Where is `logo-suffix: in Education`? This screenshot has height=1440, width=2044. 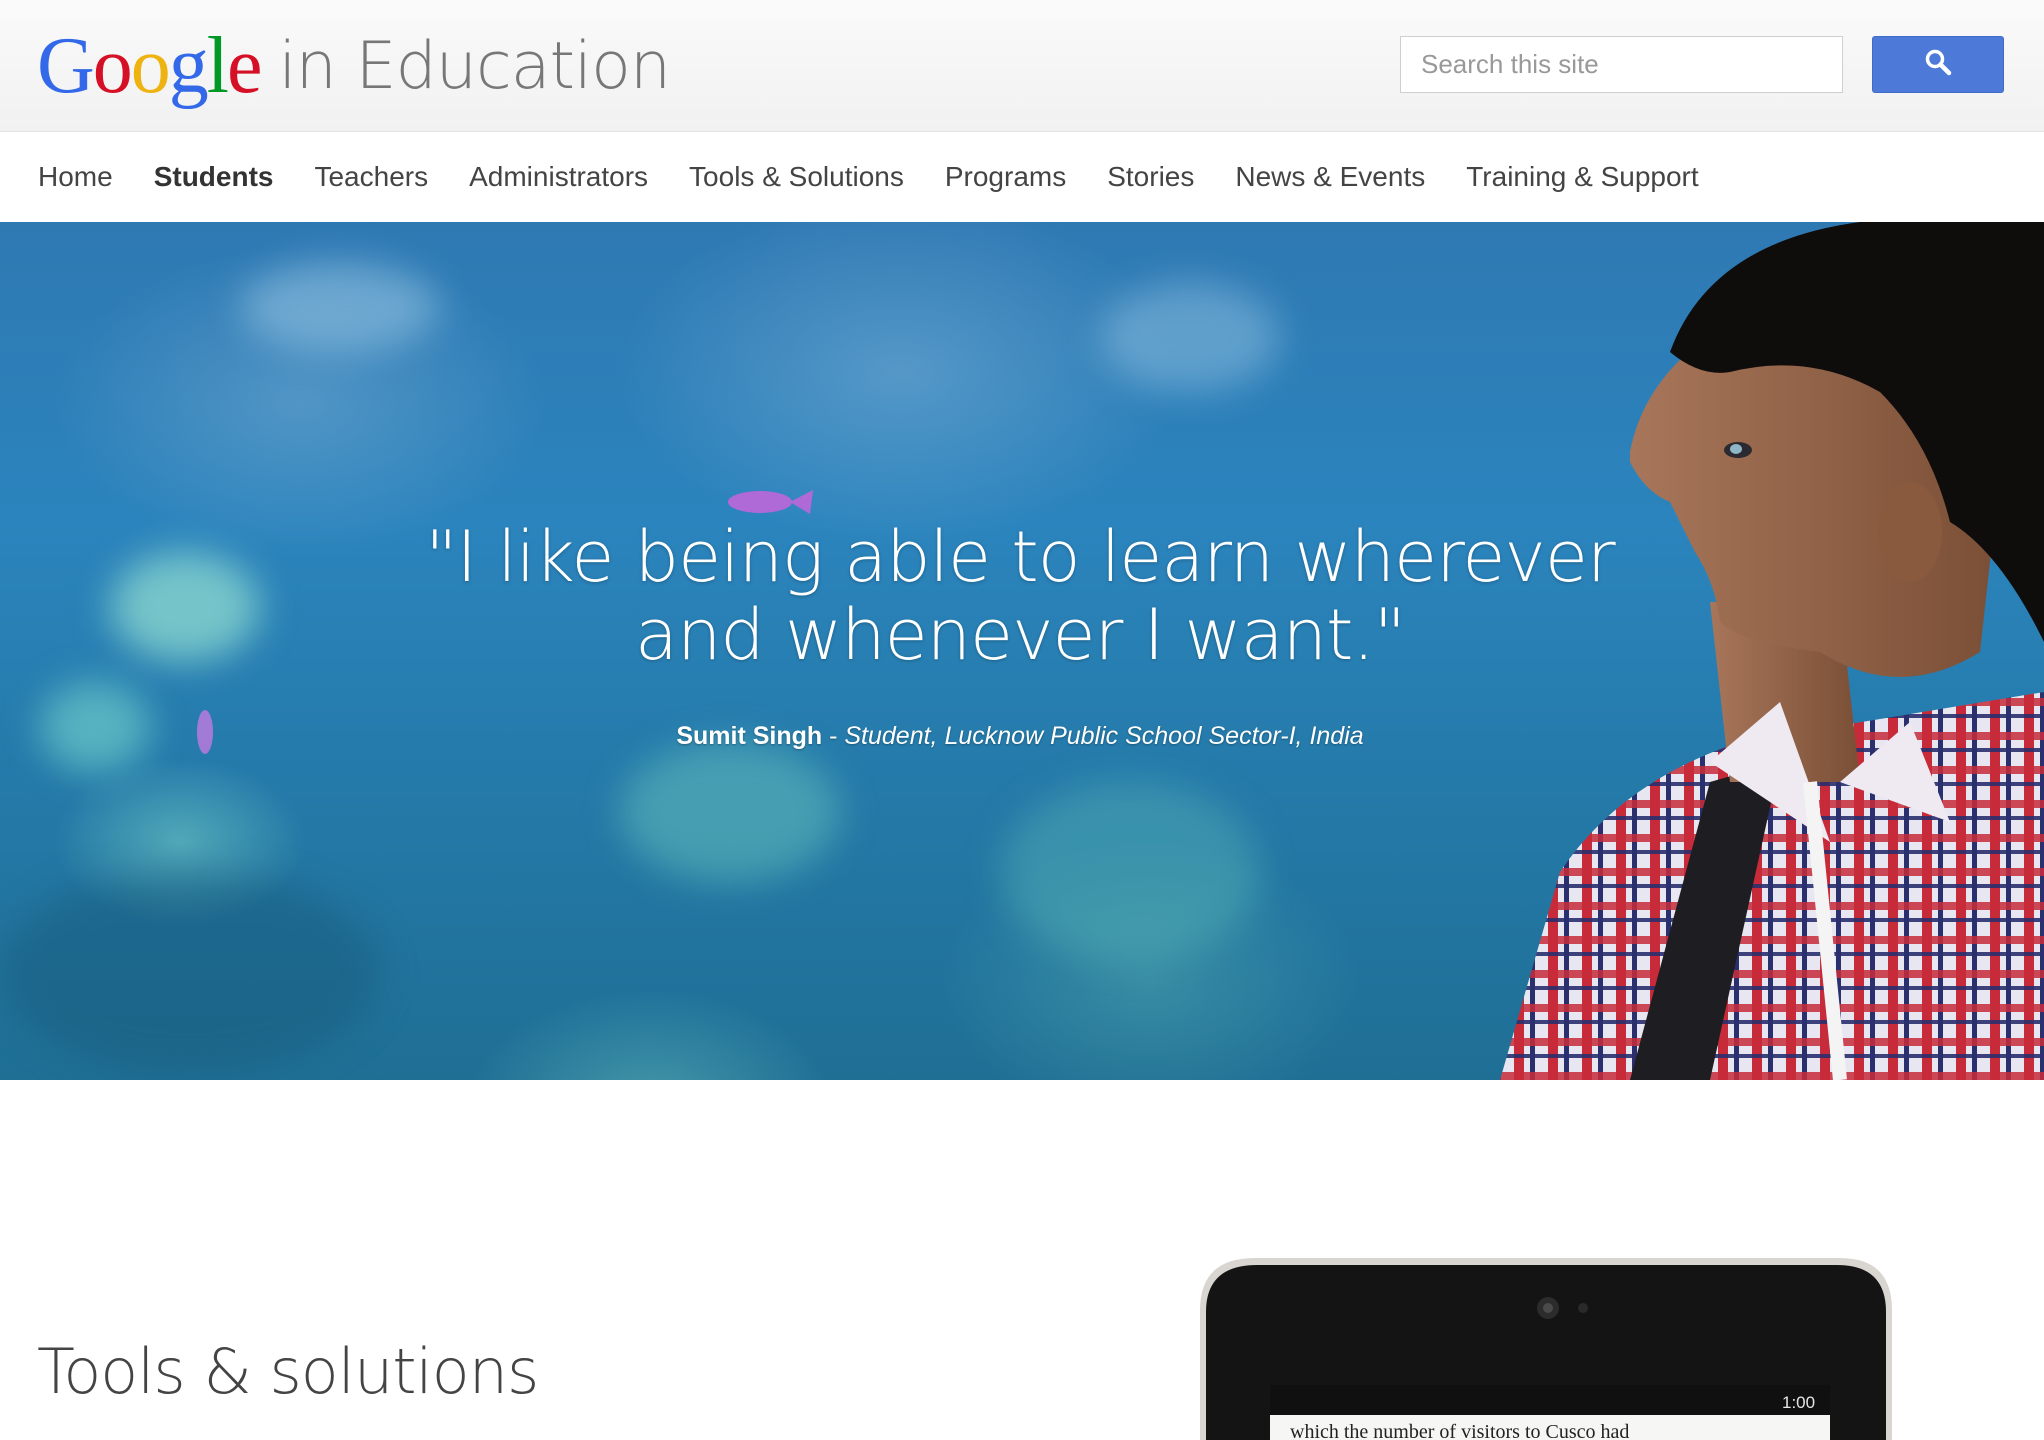
logo-suffix: in Education is located at coordinates (475, 66).